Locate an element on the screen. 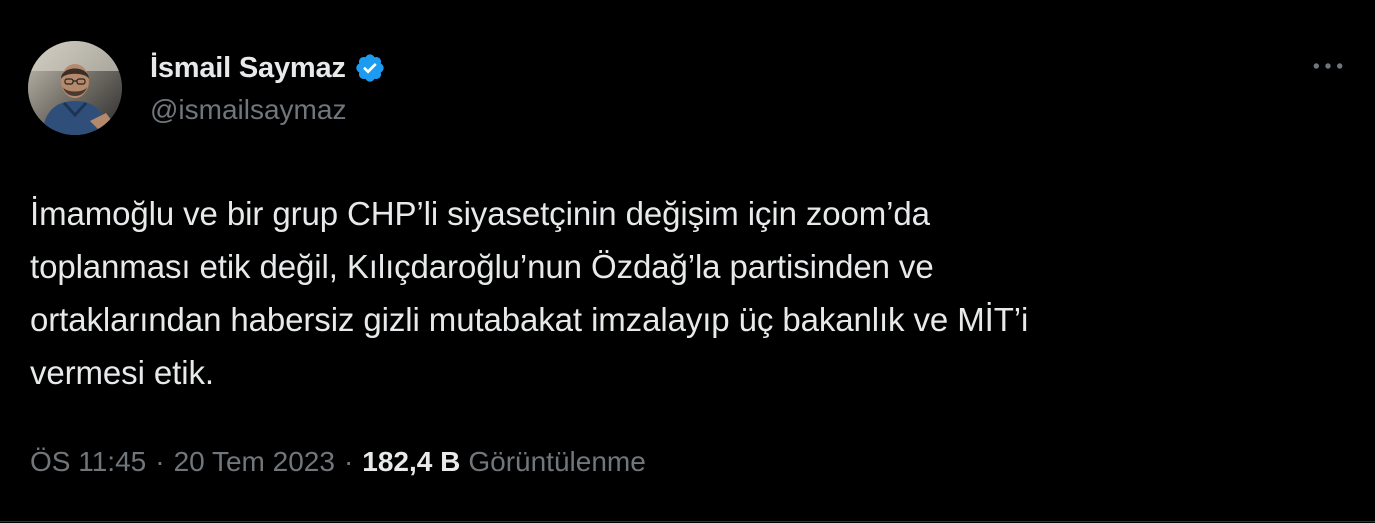 The width and height of the screenshot is (1375, 523). tweet-date: 20 Tem 2023 is located at coordinates (254, 462).